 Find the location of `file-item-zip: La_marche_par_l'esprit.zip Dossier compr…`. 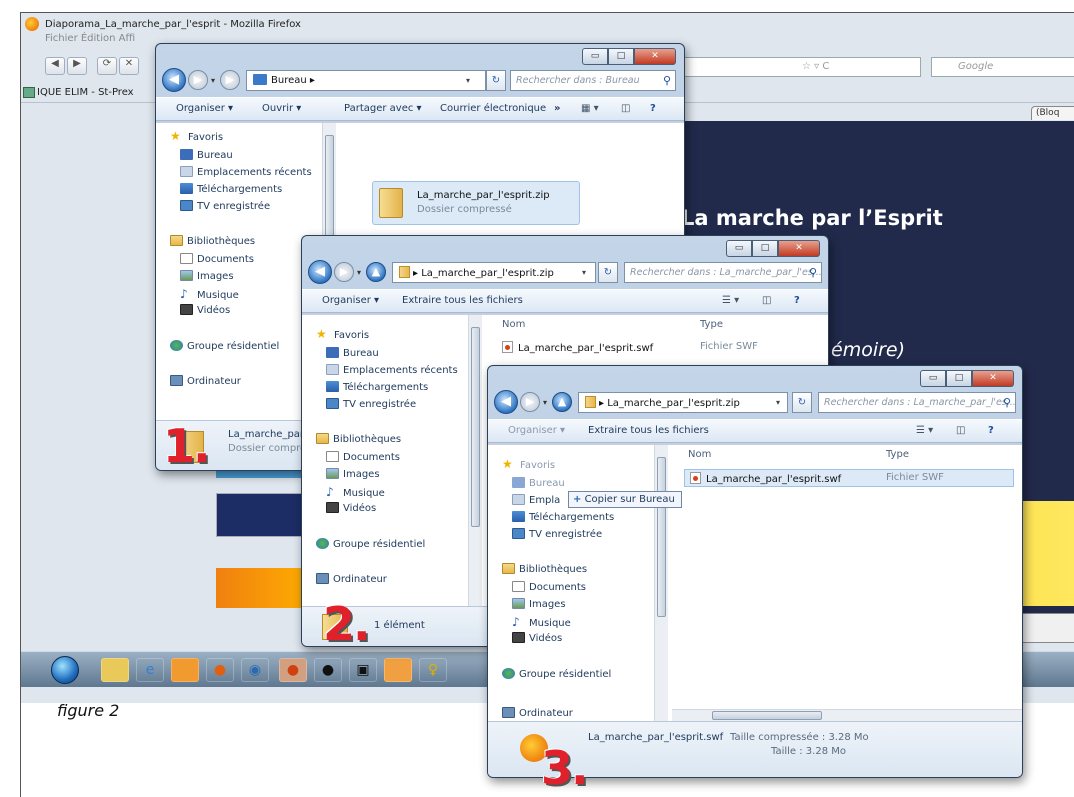

file-item-zip: La_marche_par_l'esprit.zip Dossier compr… is located at coordinates (476, 203).